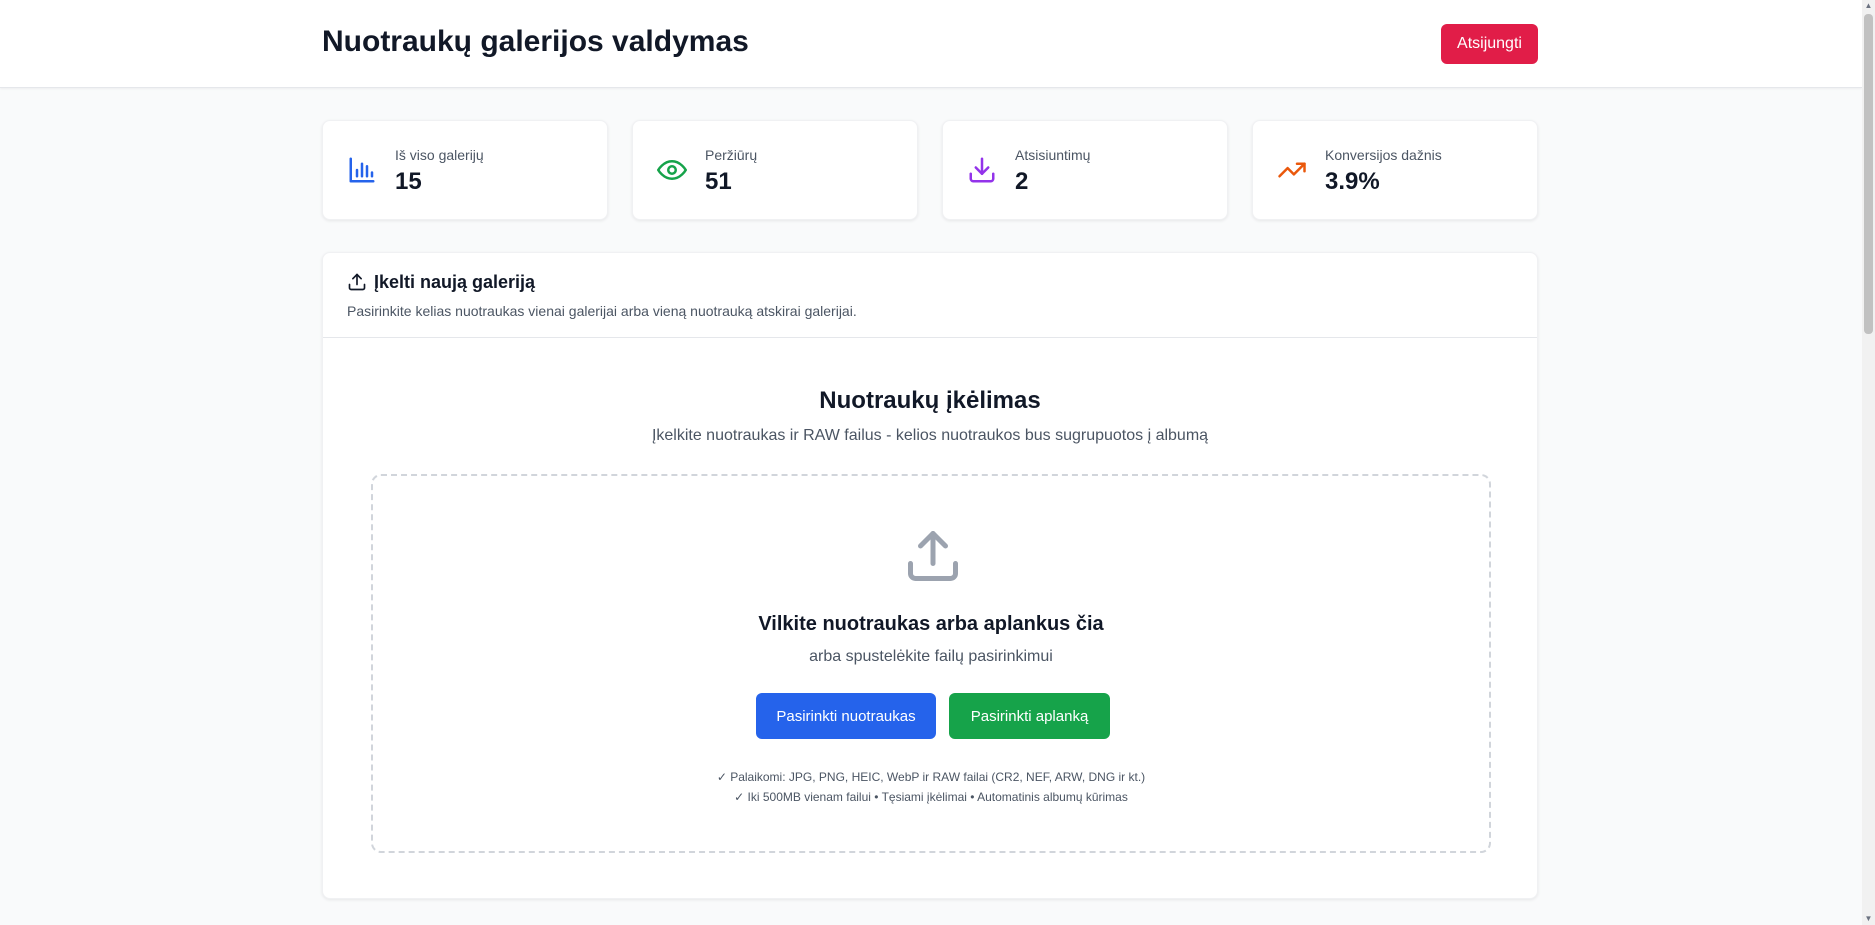 The height and width of the screenshot is (925, 1875). Describe the element at coordinates (931, 656) in the screenshot. I see `dropzone-subtitle: arba spustelėkite failų pasirinkimui` at that location.